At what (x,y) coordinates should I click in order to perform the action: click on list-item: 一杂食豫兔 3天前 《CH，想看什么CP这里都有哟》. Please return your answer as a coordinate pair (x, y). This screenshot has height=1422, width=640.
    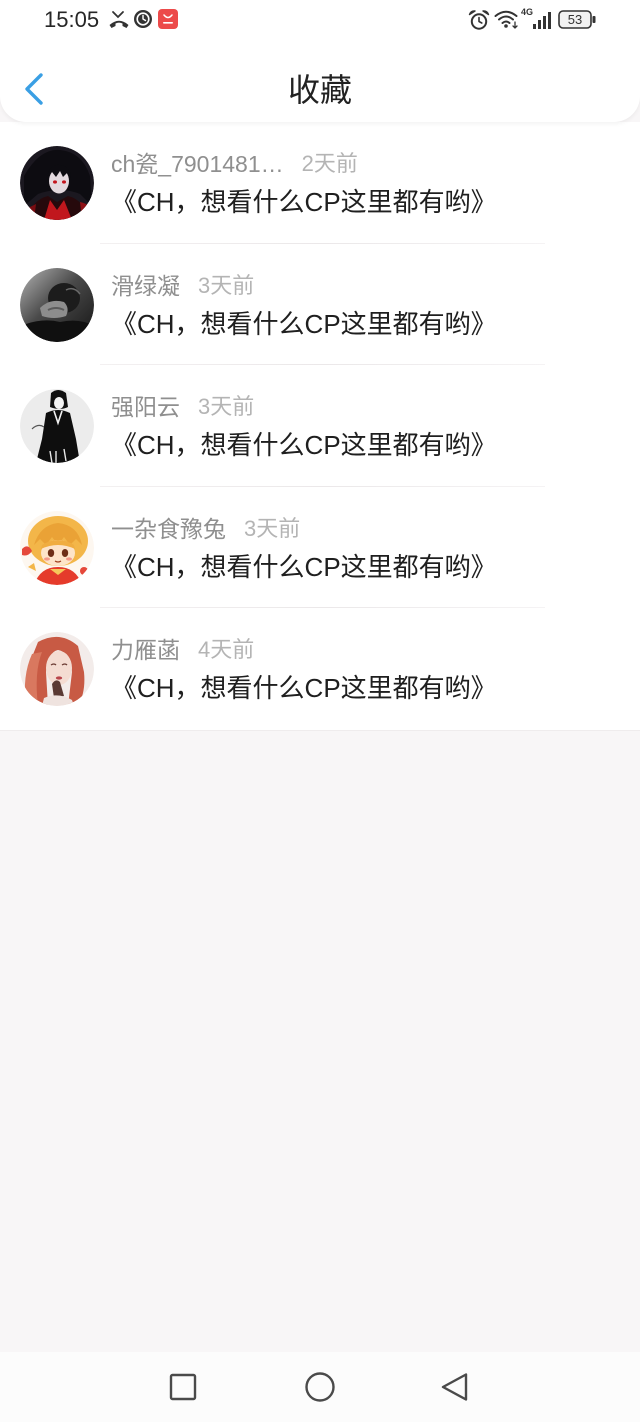
    Looking at the image, I should click on (320, 548).